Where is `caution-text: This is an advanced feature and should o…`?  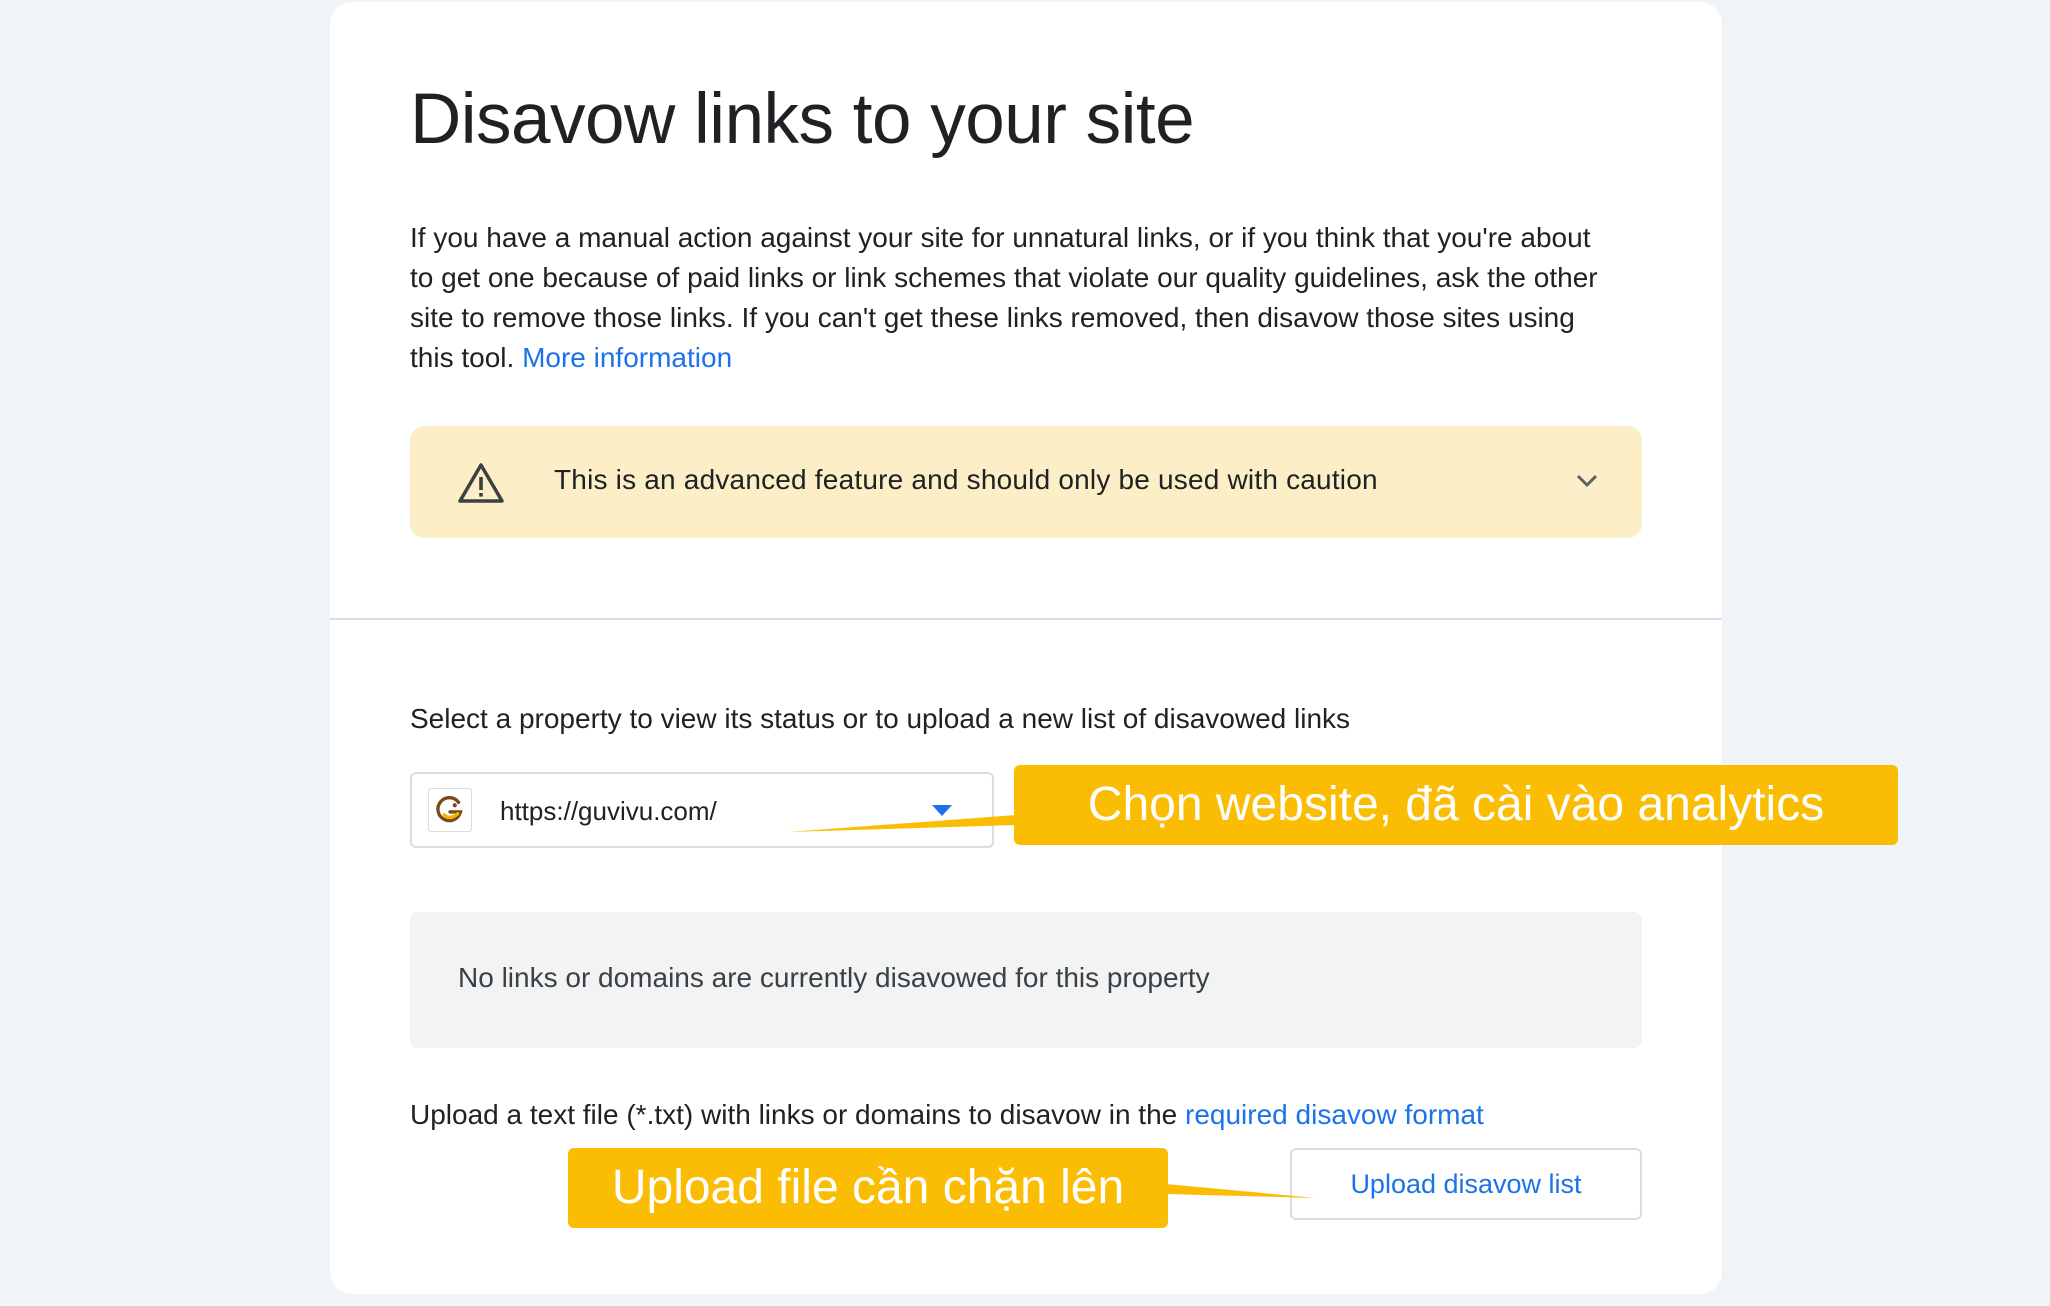 caution-text: This is an advanced feature and should o… is located at coordinates (966, 479).